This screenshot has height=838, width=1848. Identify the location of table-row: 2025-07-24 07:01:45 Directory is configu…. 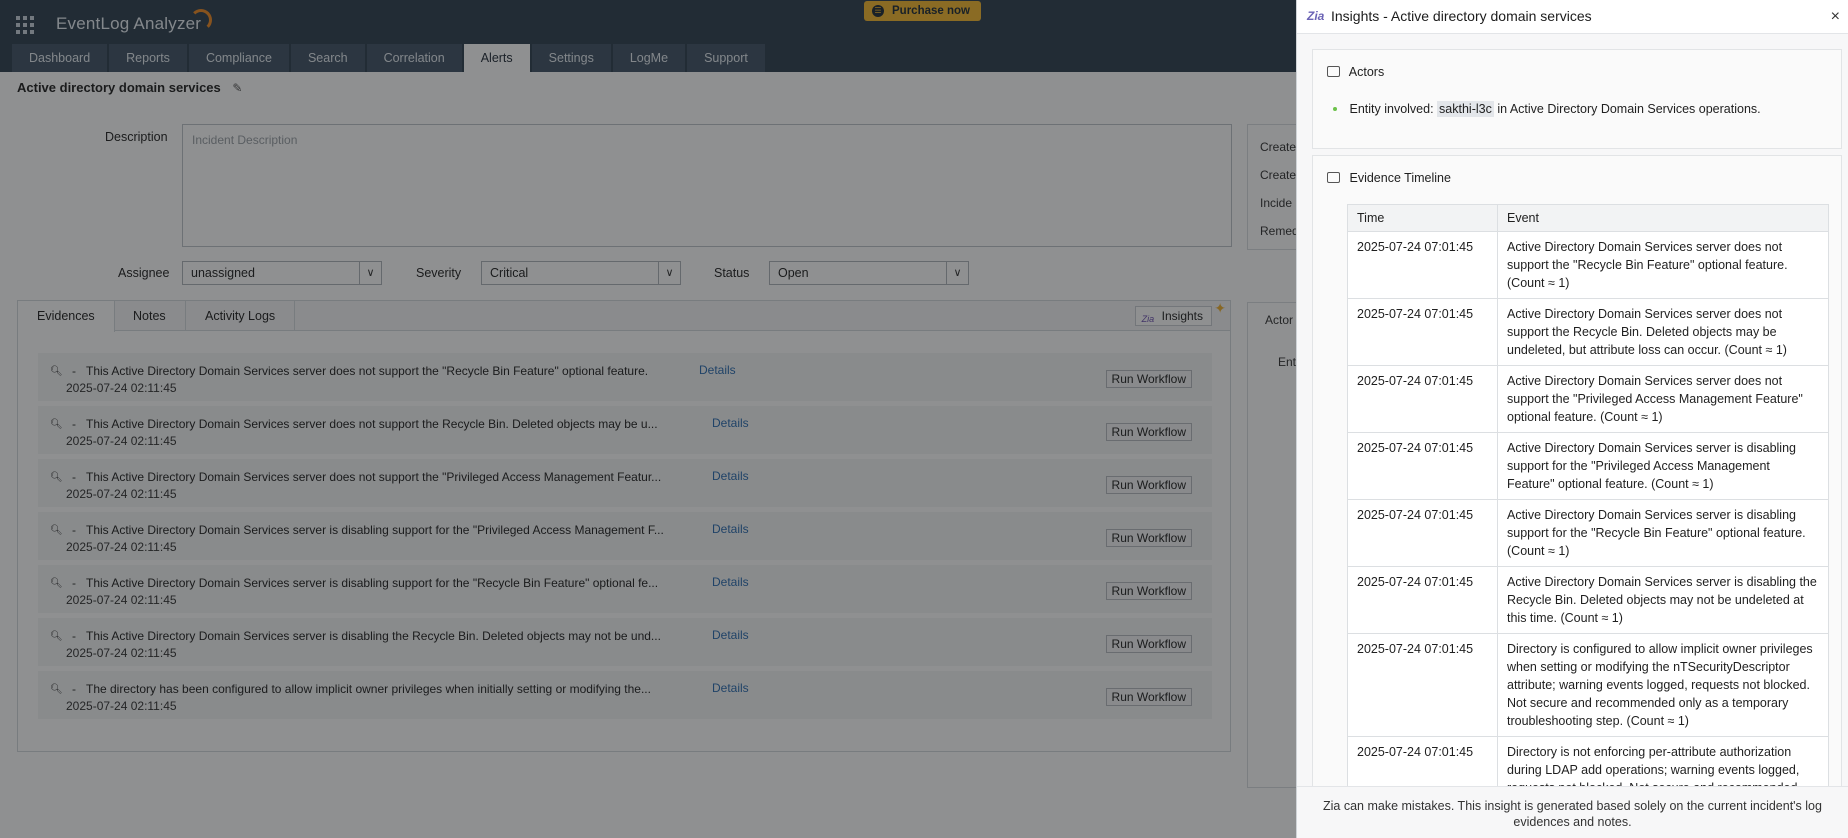
(1588, 685).